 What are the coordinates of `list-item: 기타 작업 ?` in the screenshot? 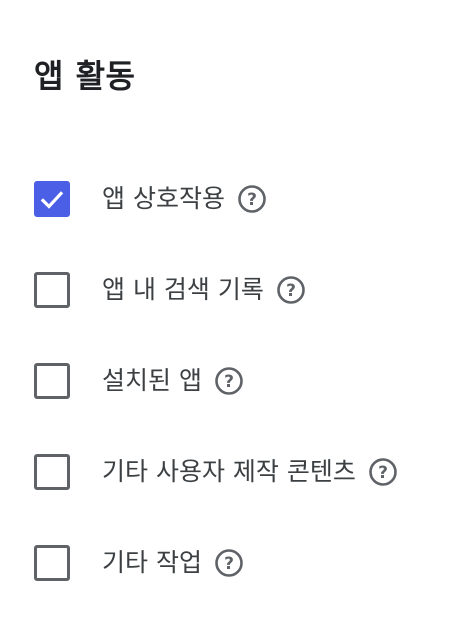 It's located at (244, 563).